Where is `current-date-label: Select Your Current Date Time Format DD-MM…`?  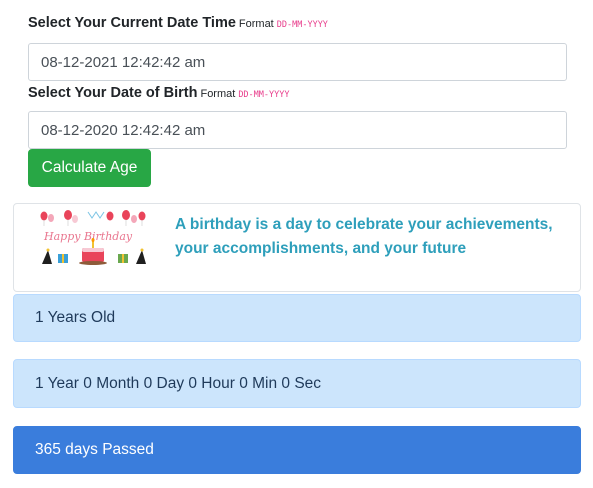 current-date-label: Select Your Current Date Time Format DD-MM… is located at coordinates (178, 23).